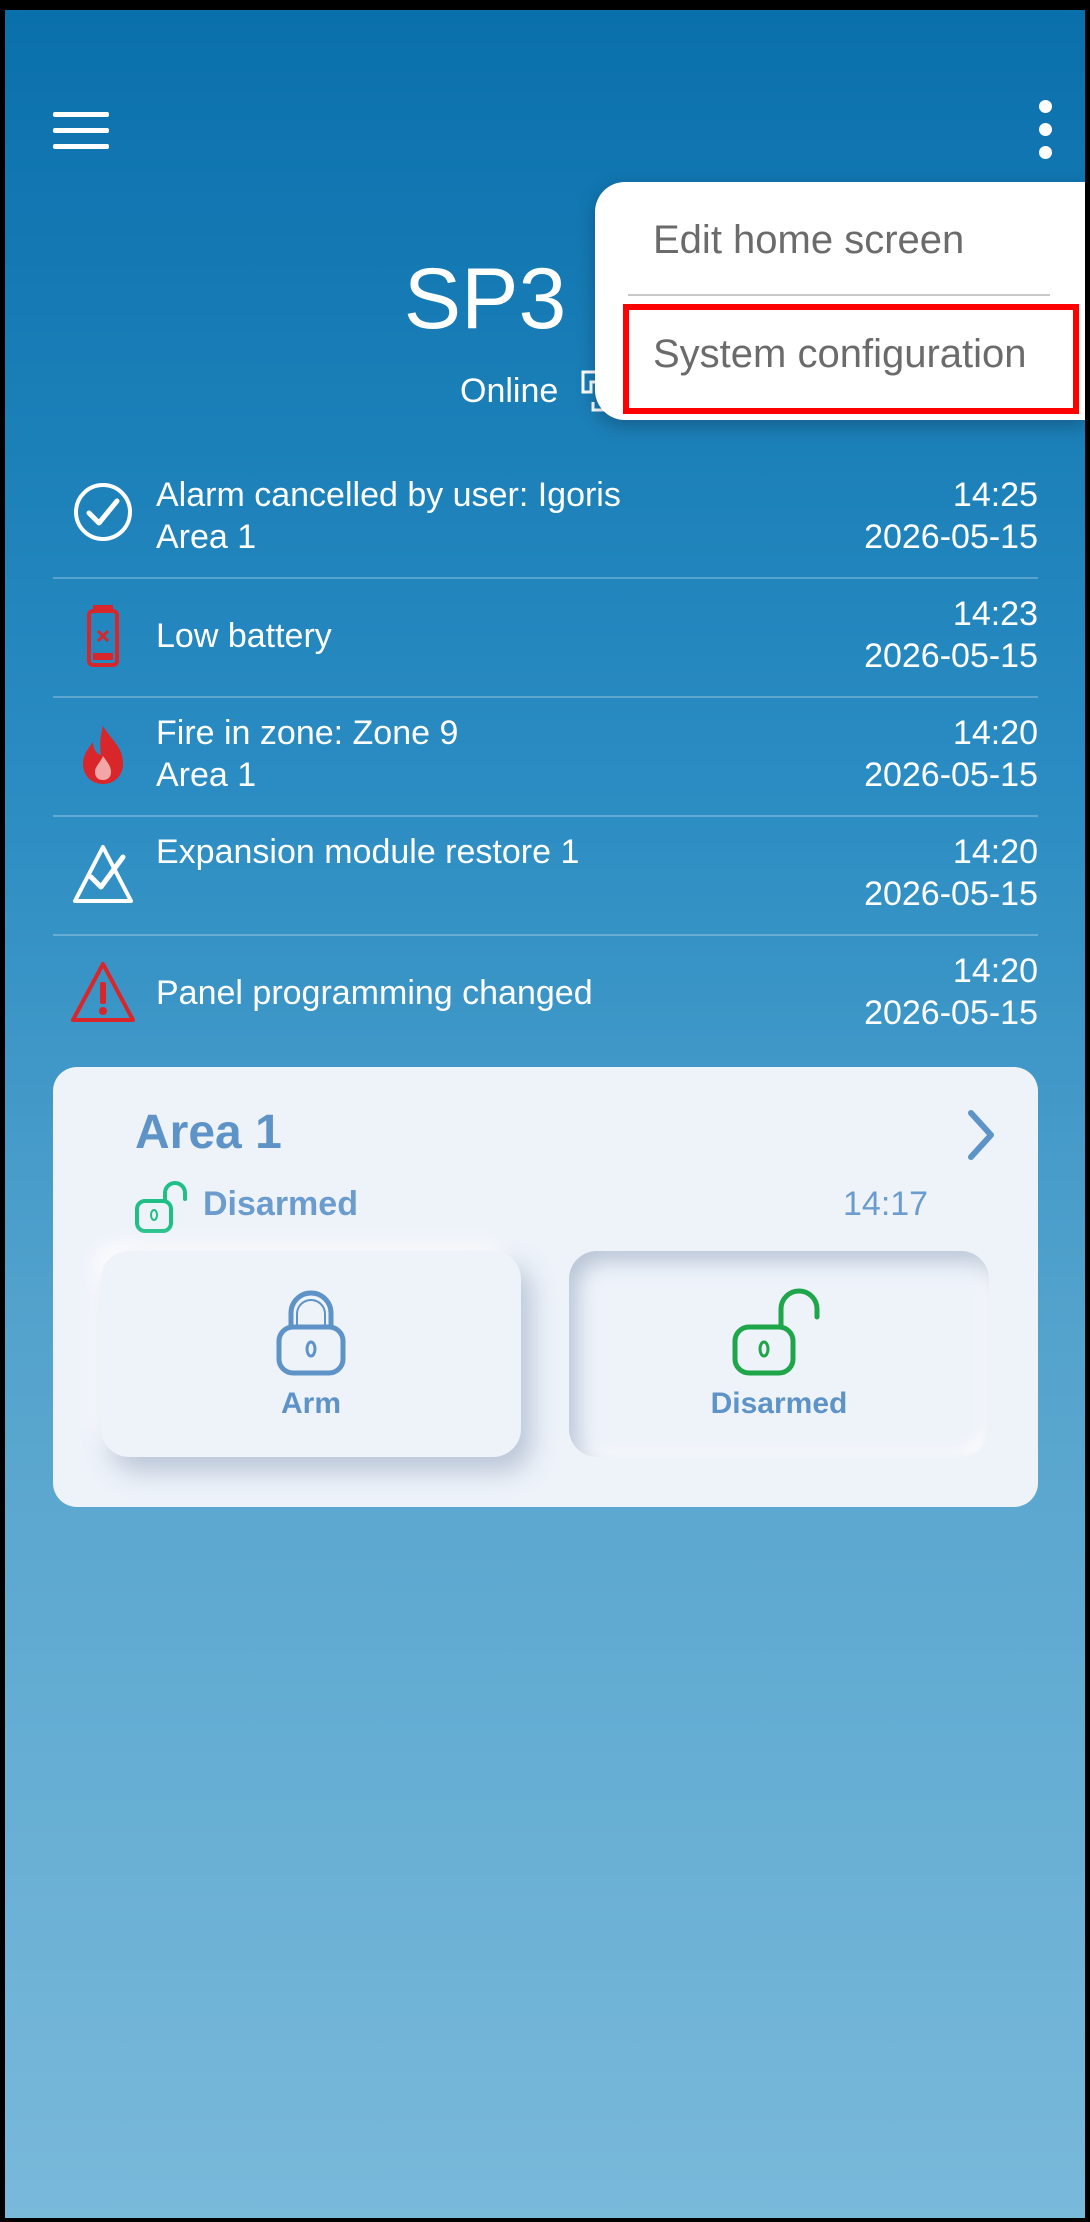 The width and height of the screenshot is (1090, 2222). Describe the element at coordinates (81, 132) in the screenshot. I see `menu-hamburger-icon` at that location.